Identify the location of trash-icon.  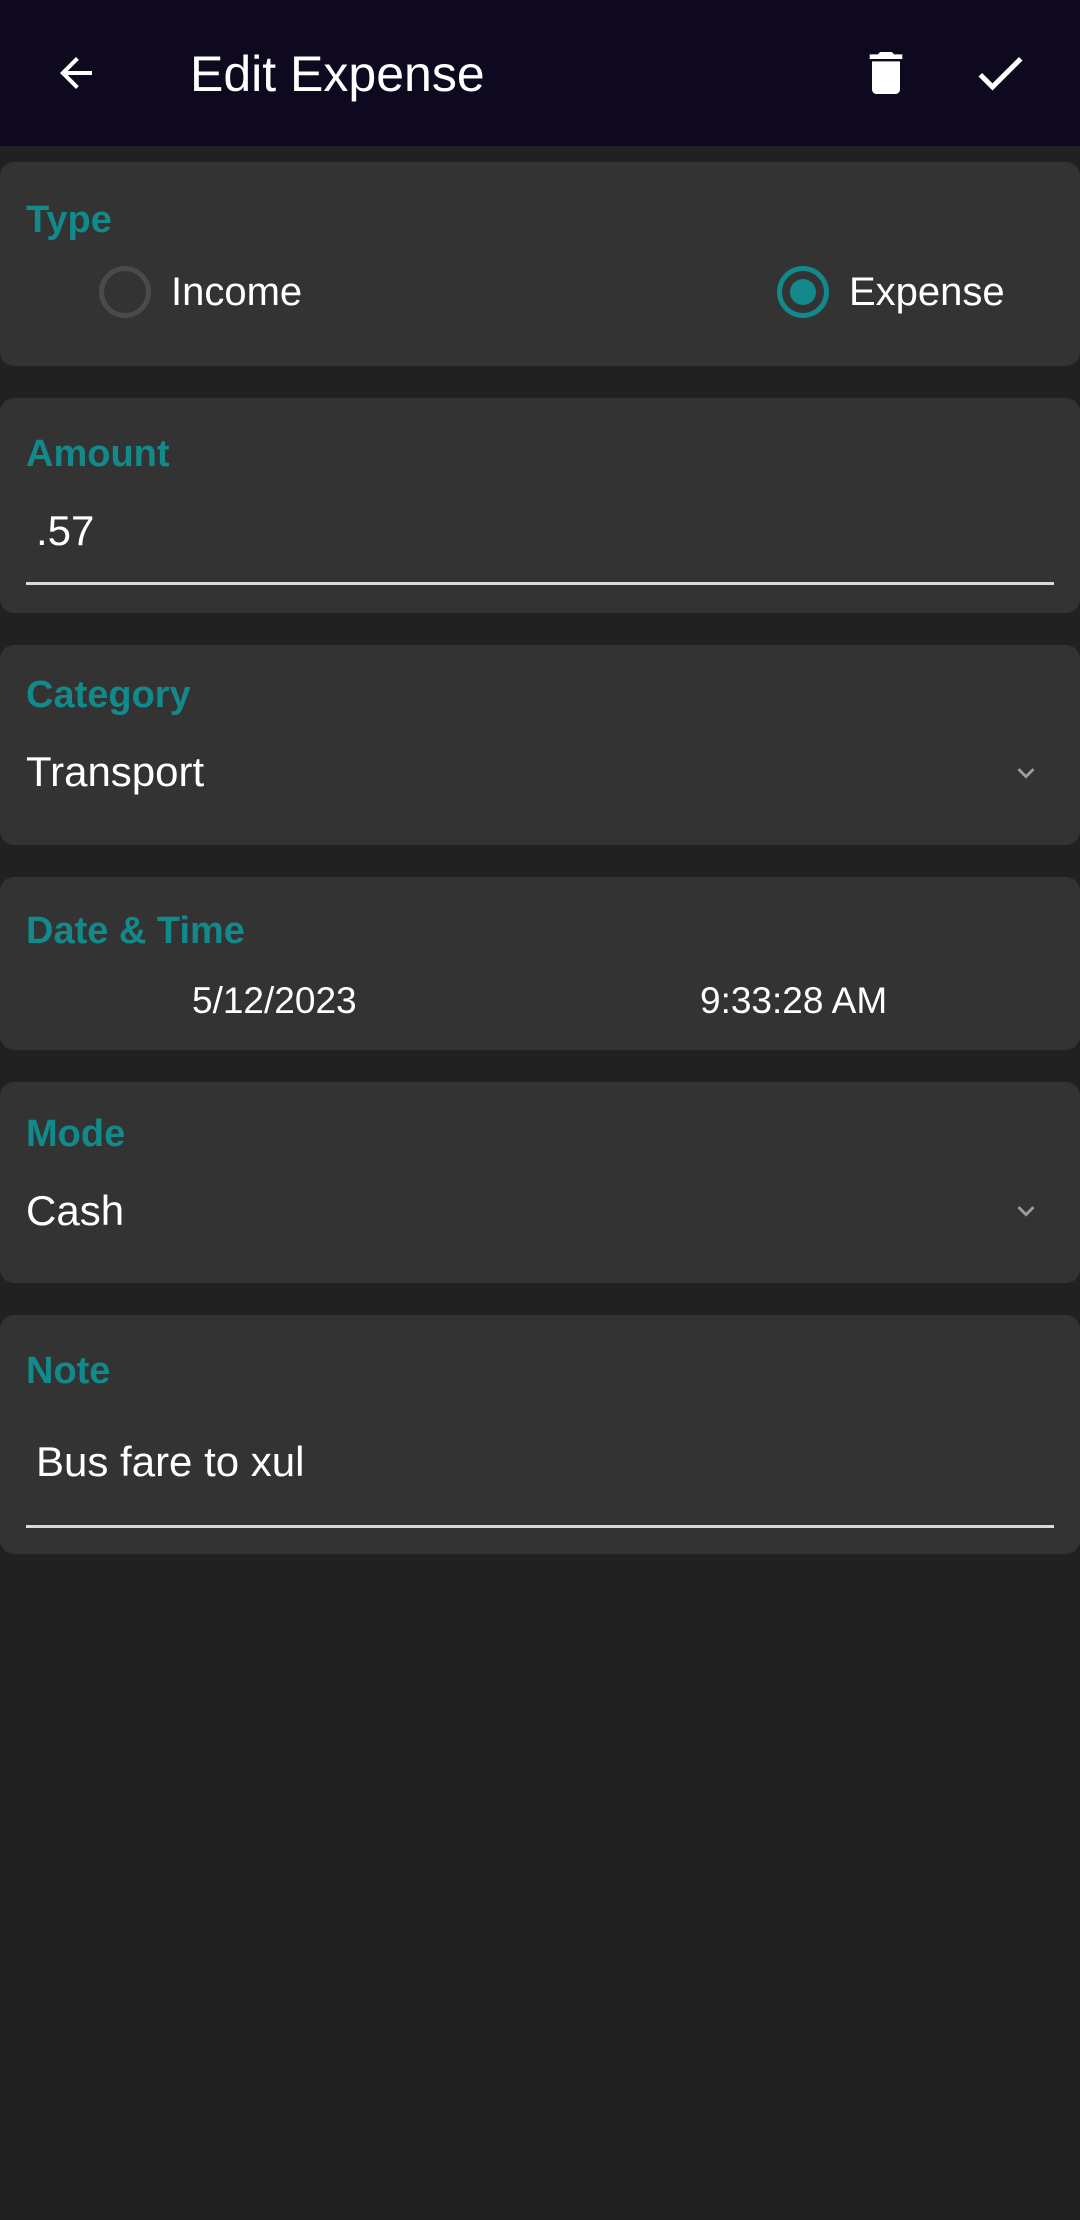
(886, 73).